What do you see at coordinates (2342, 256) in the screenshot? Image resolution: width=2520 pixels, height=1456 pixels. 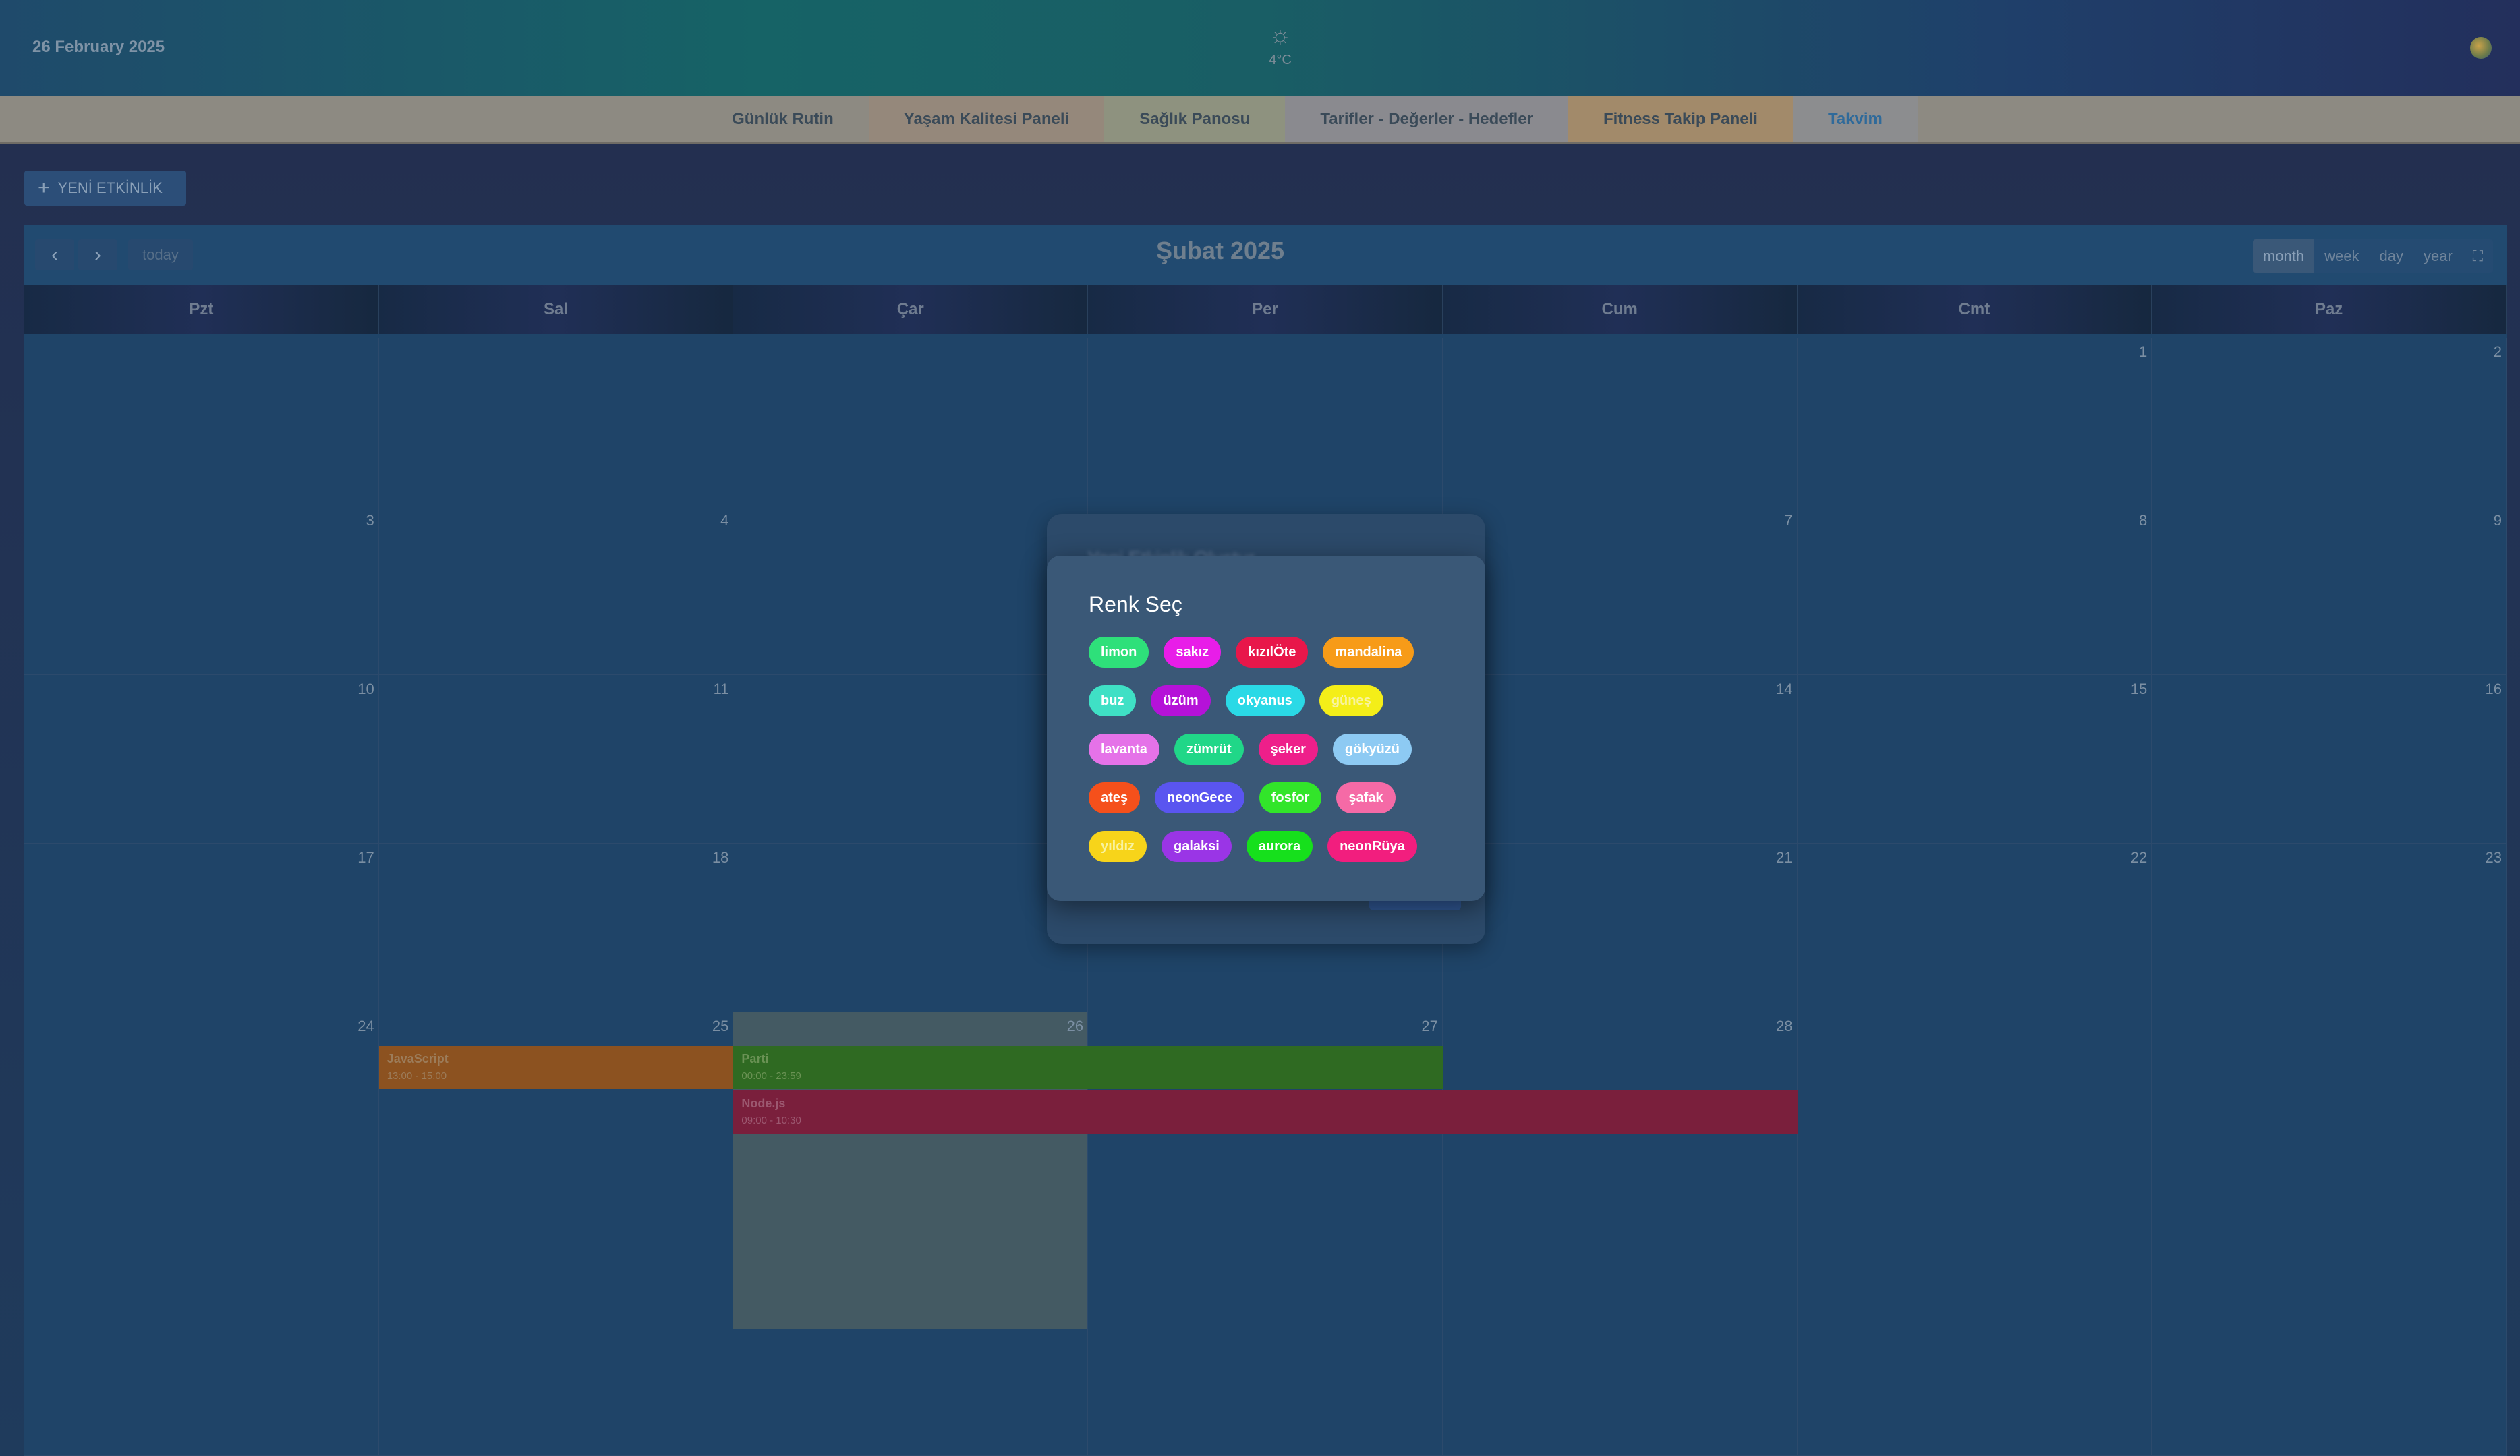 I see `view-week: week` at bounding box center [2342, 256].